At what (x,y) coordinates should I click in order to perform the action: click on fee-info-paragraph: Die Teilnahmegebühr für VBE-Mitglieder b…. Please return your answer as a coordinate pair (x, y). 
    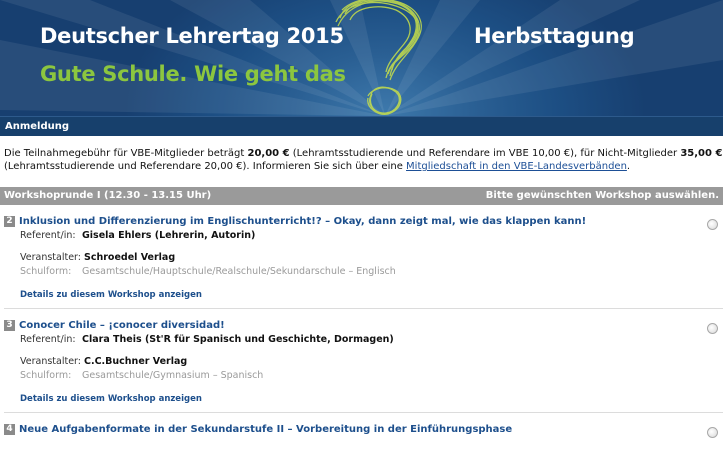
    Looking at the image, I should click on (361, 160).